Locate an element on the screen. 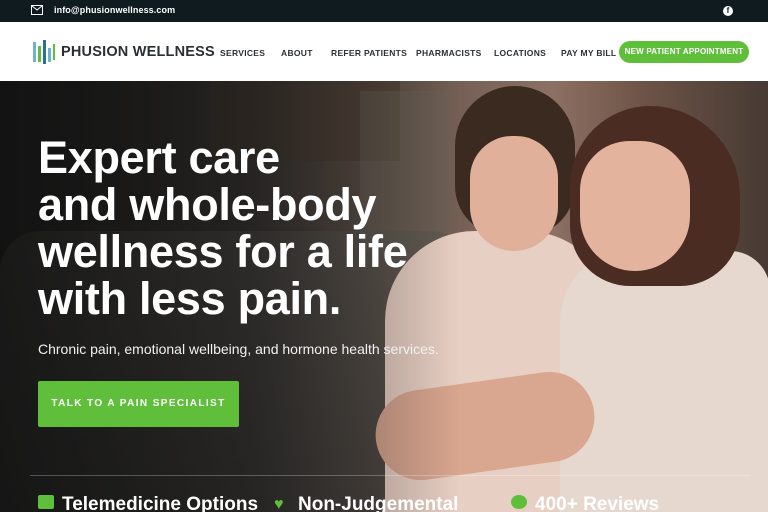 This screenshot has width=768, height=512. video-camera-icon is located at coordinates (46, 502).